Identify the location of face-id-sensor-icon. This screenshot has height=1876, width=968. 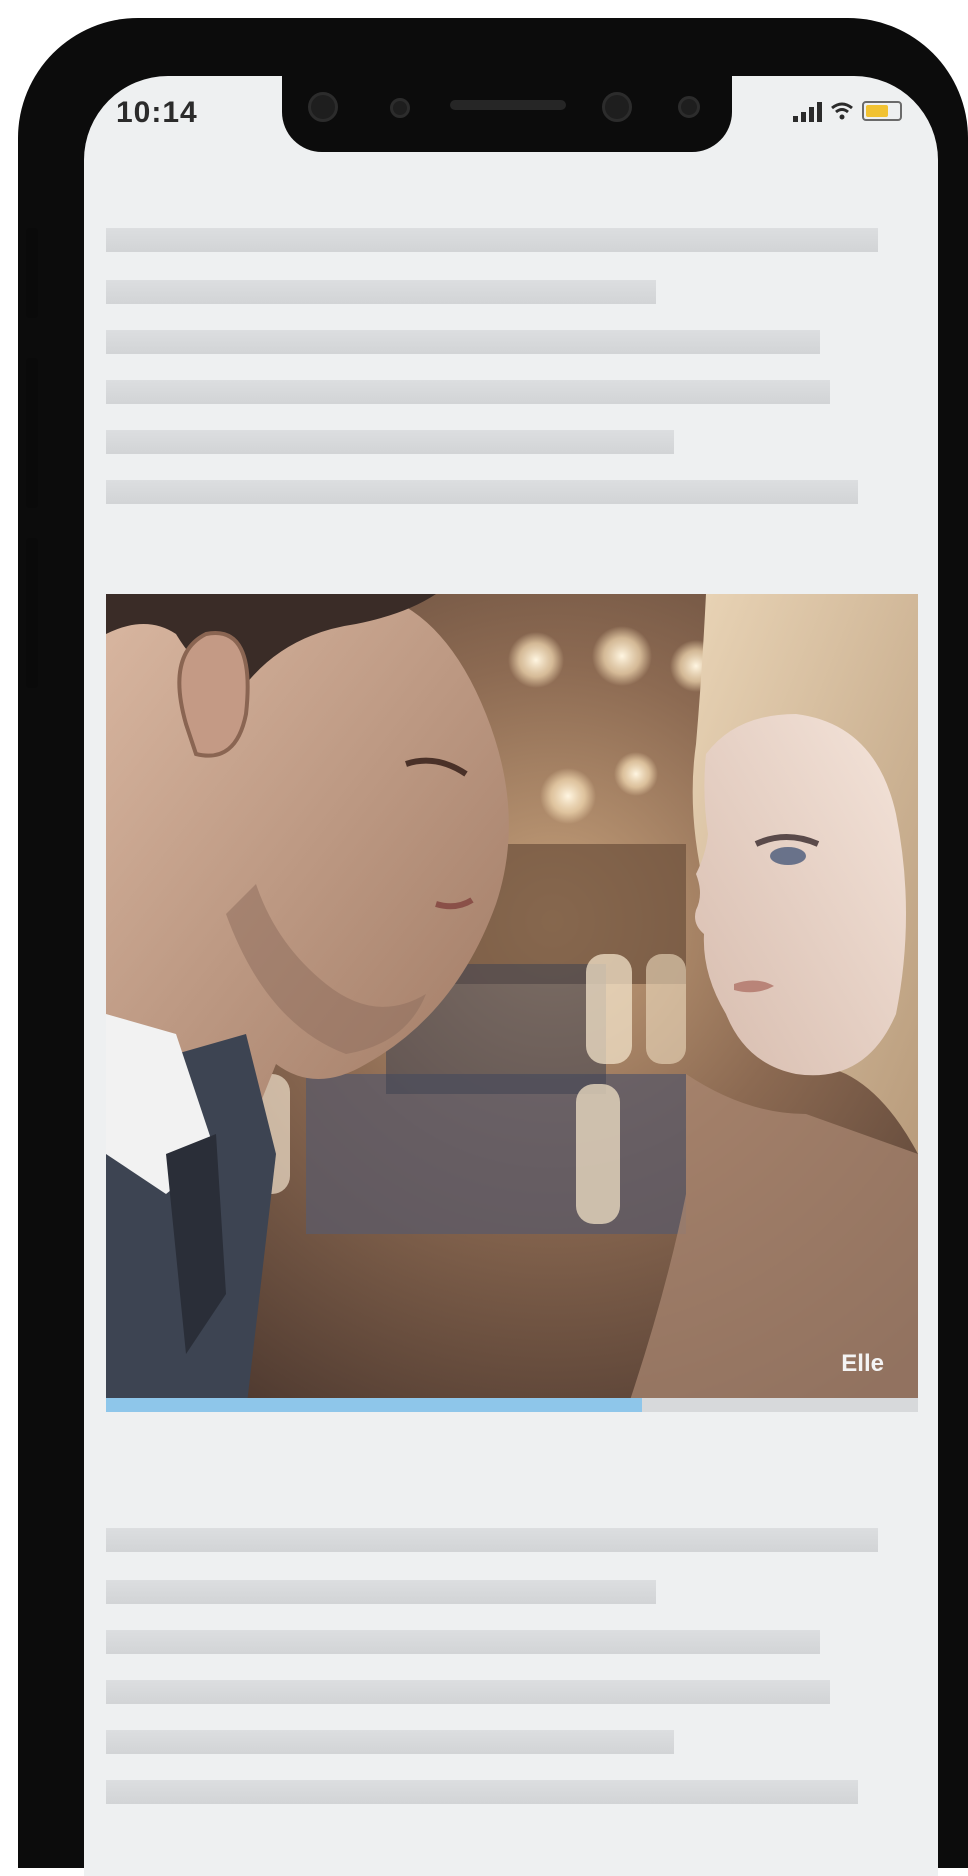
(617, 107).